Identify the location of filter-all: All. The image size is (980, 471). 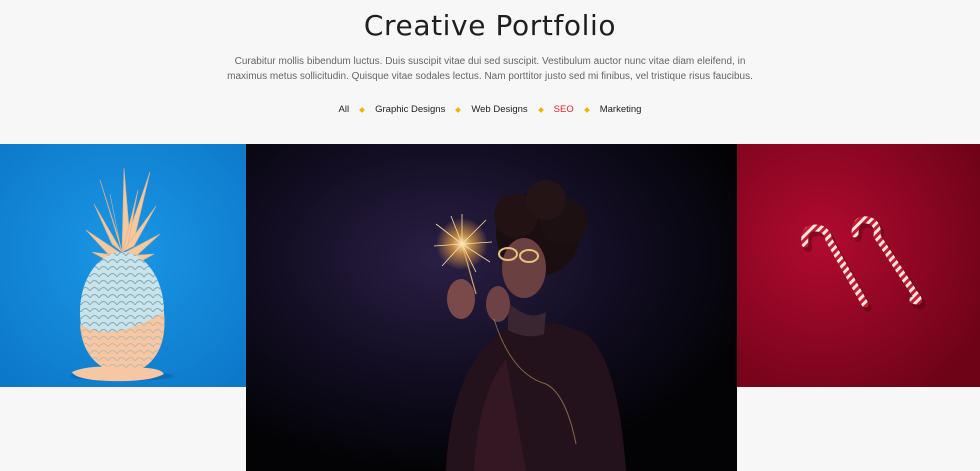
(344, 109).